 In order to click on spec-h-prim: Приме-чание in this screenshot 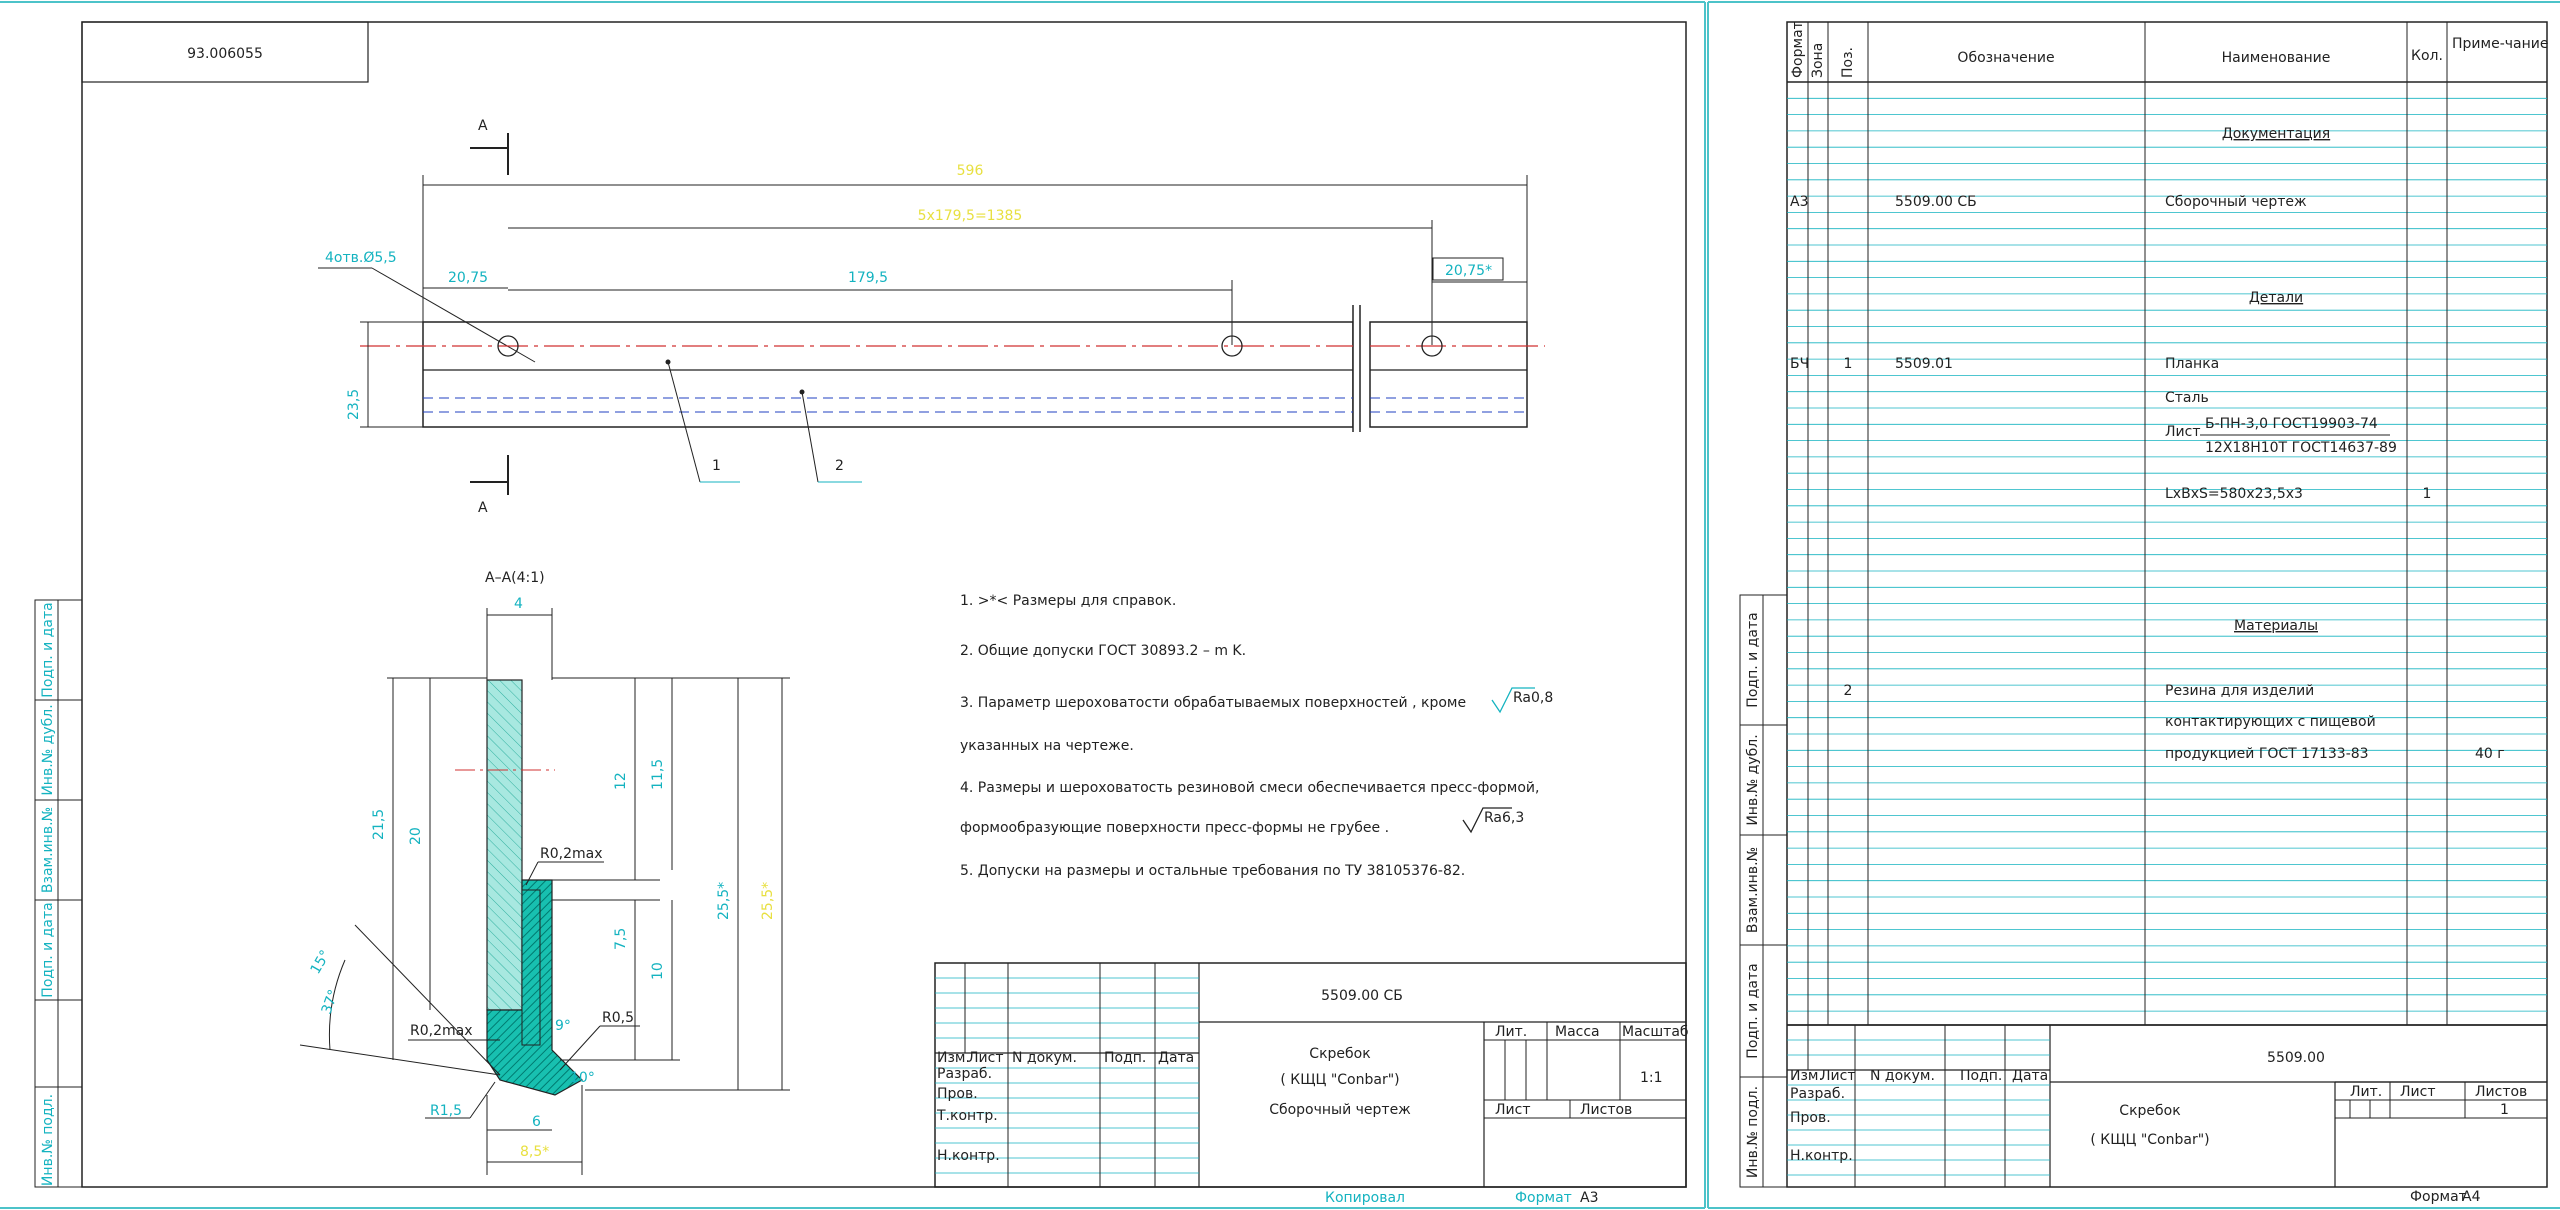, I will do `click(2500, 44)`.